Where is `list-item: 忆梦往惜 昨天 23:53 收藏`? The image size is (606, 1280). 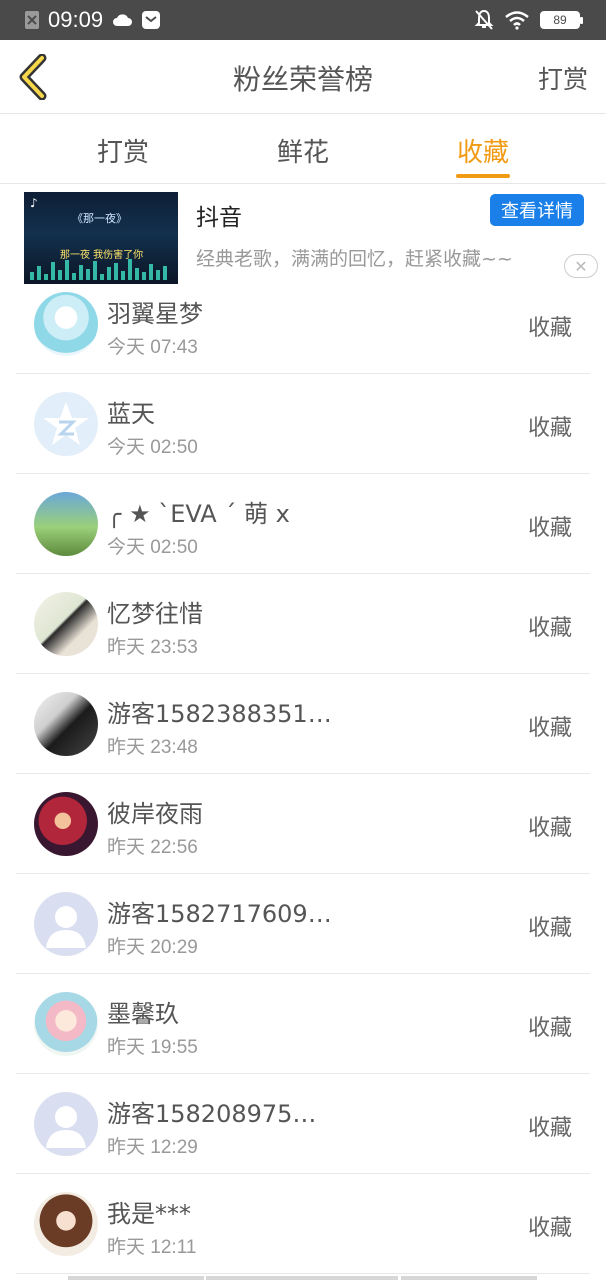
list-item: 忆梦往惜 昨天 23:53 收藏 is located at coordinates (303, 624).